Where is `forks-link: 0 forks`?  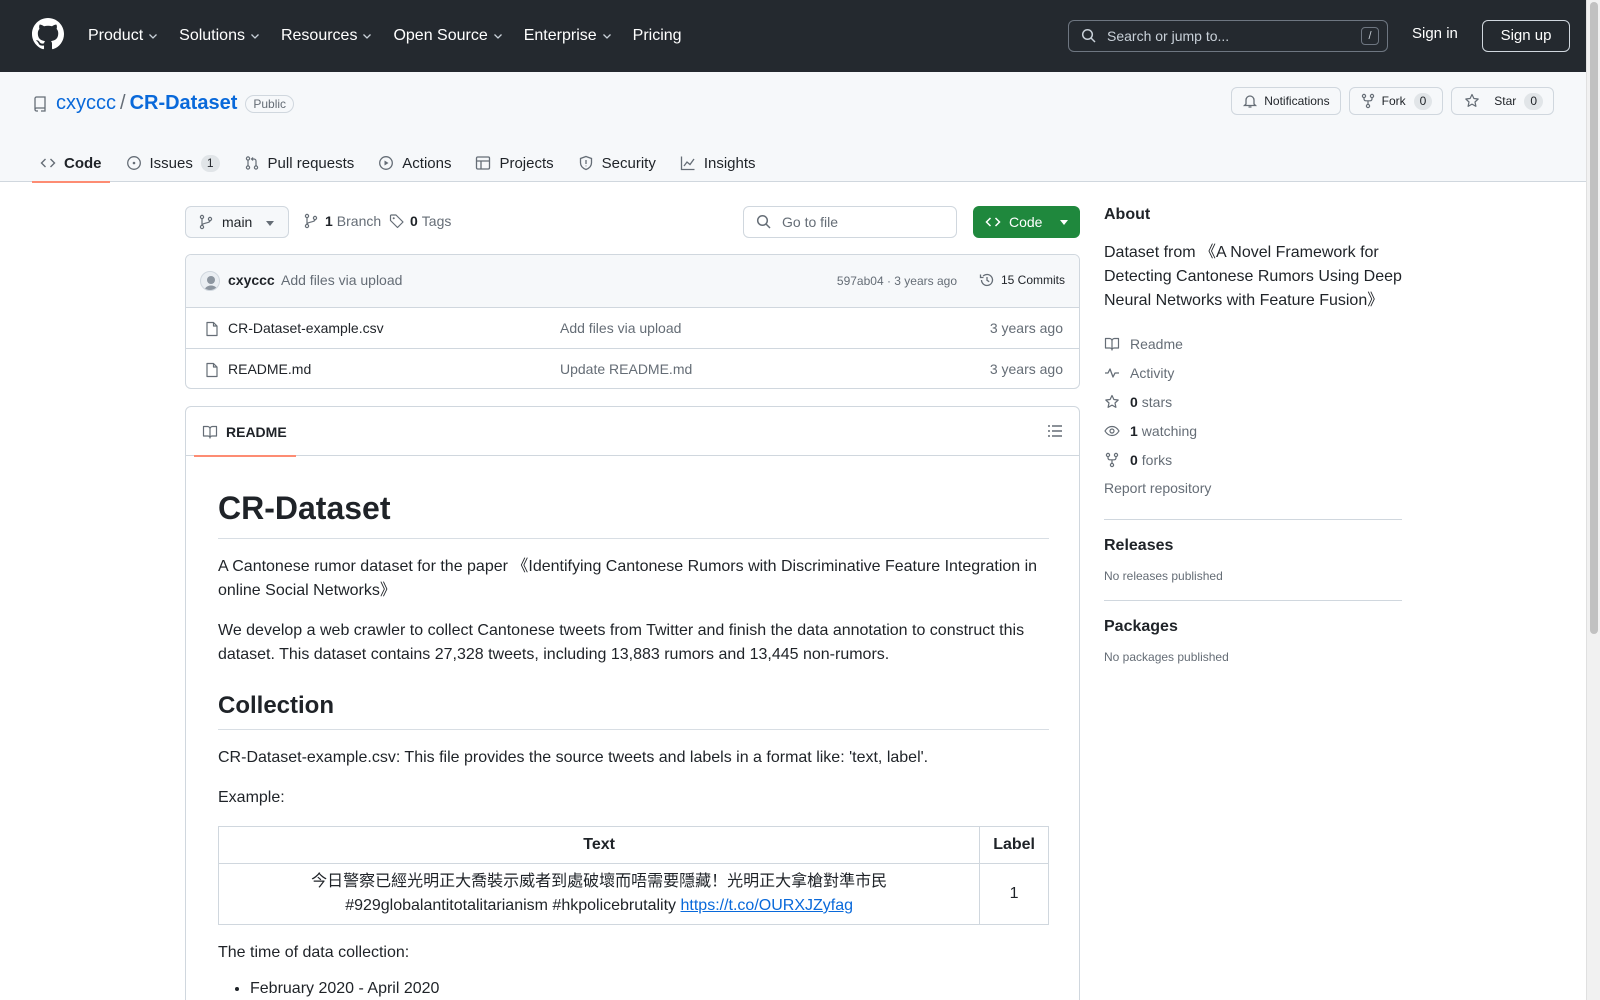
forks-link: 0 forks is located at coordinates (1253, 459).